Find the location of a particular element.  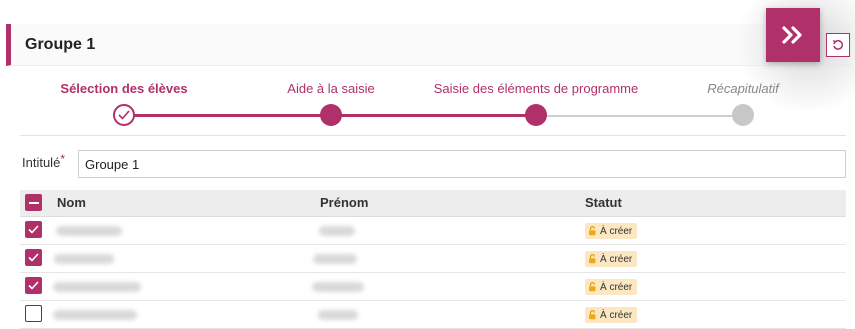

intitule-label-text: Intitulé is located at coordinates (41, 162).